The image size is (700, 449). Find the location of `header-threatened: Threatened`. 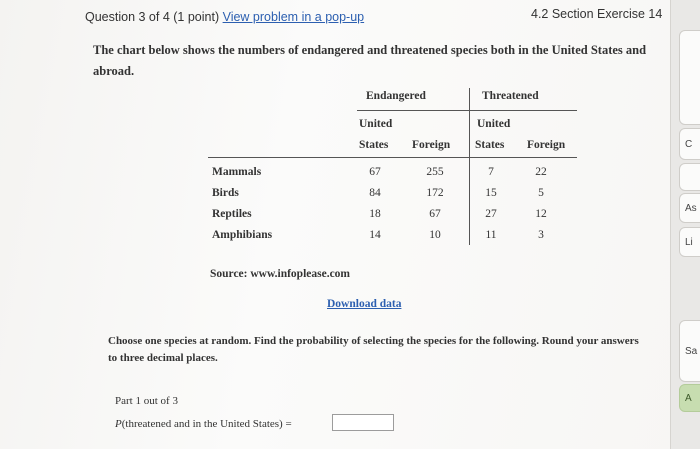

header-threatened: Threatened is located at coordinates (510, 96).